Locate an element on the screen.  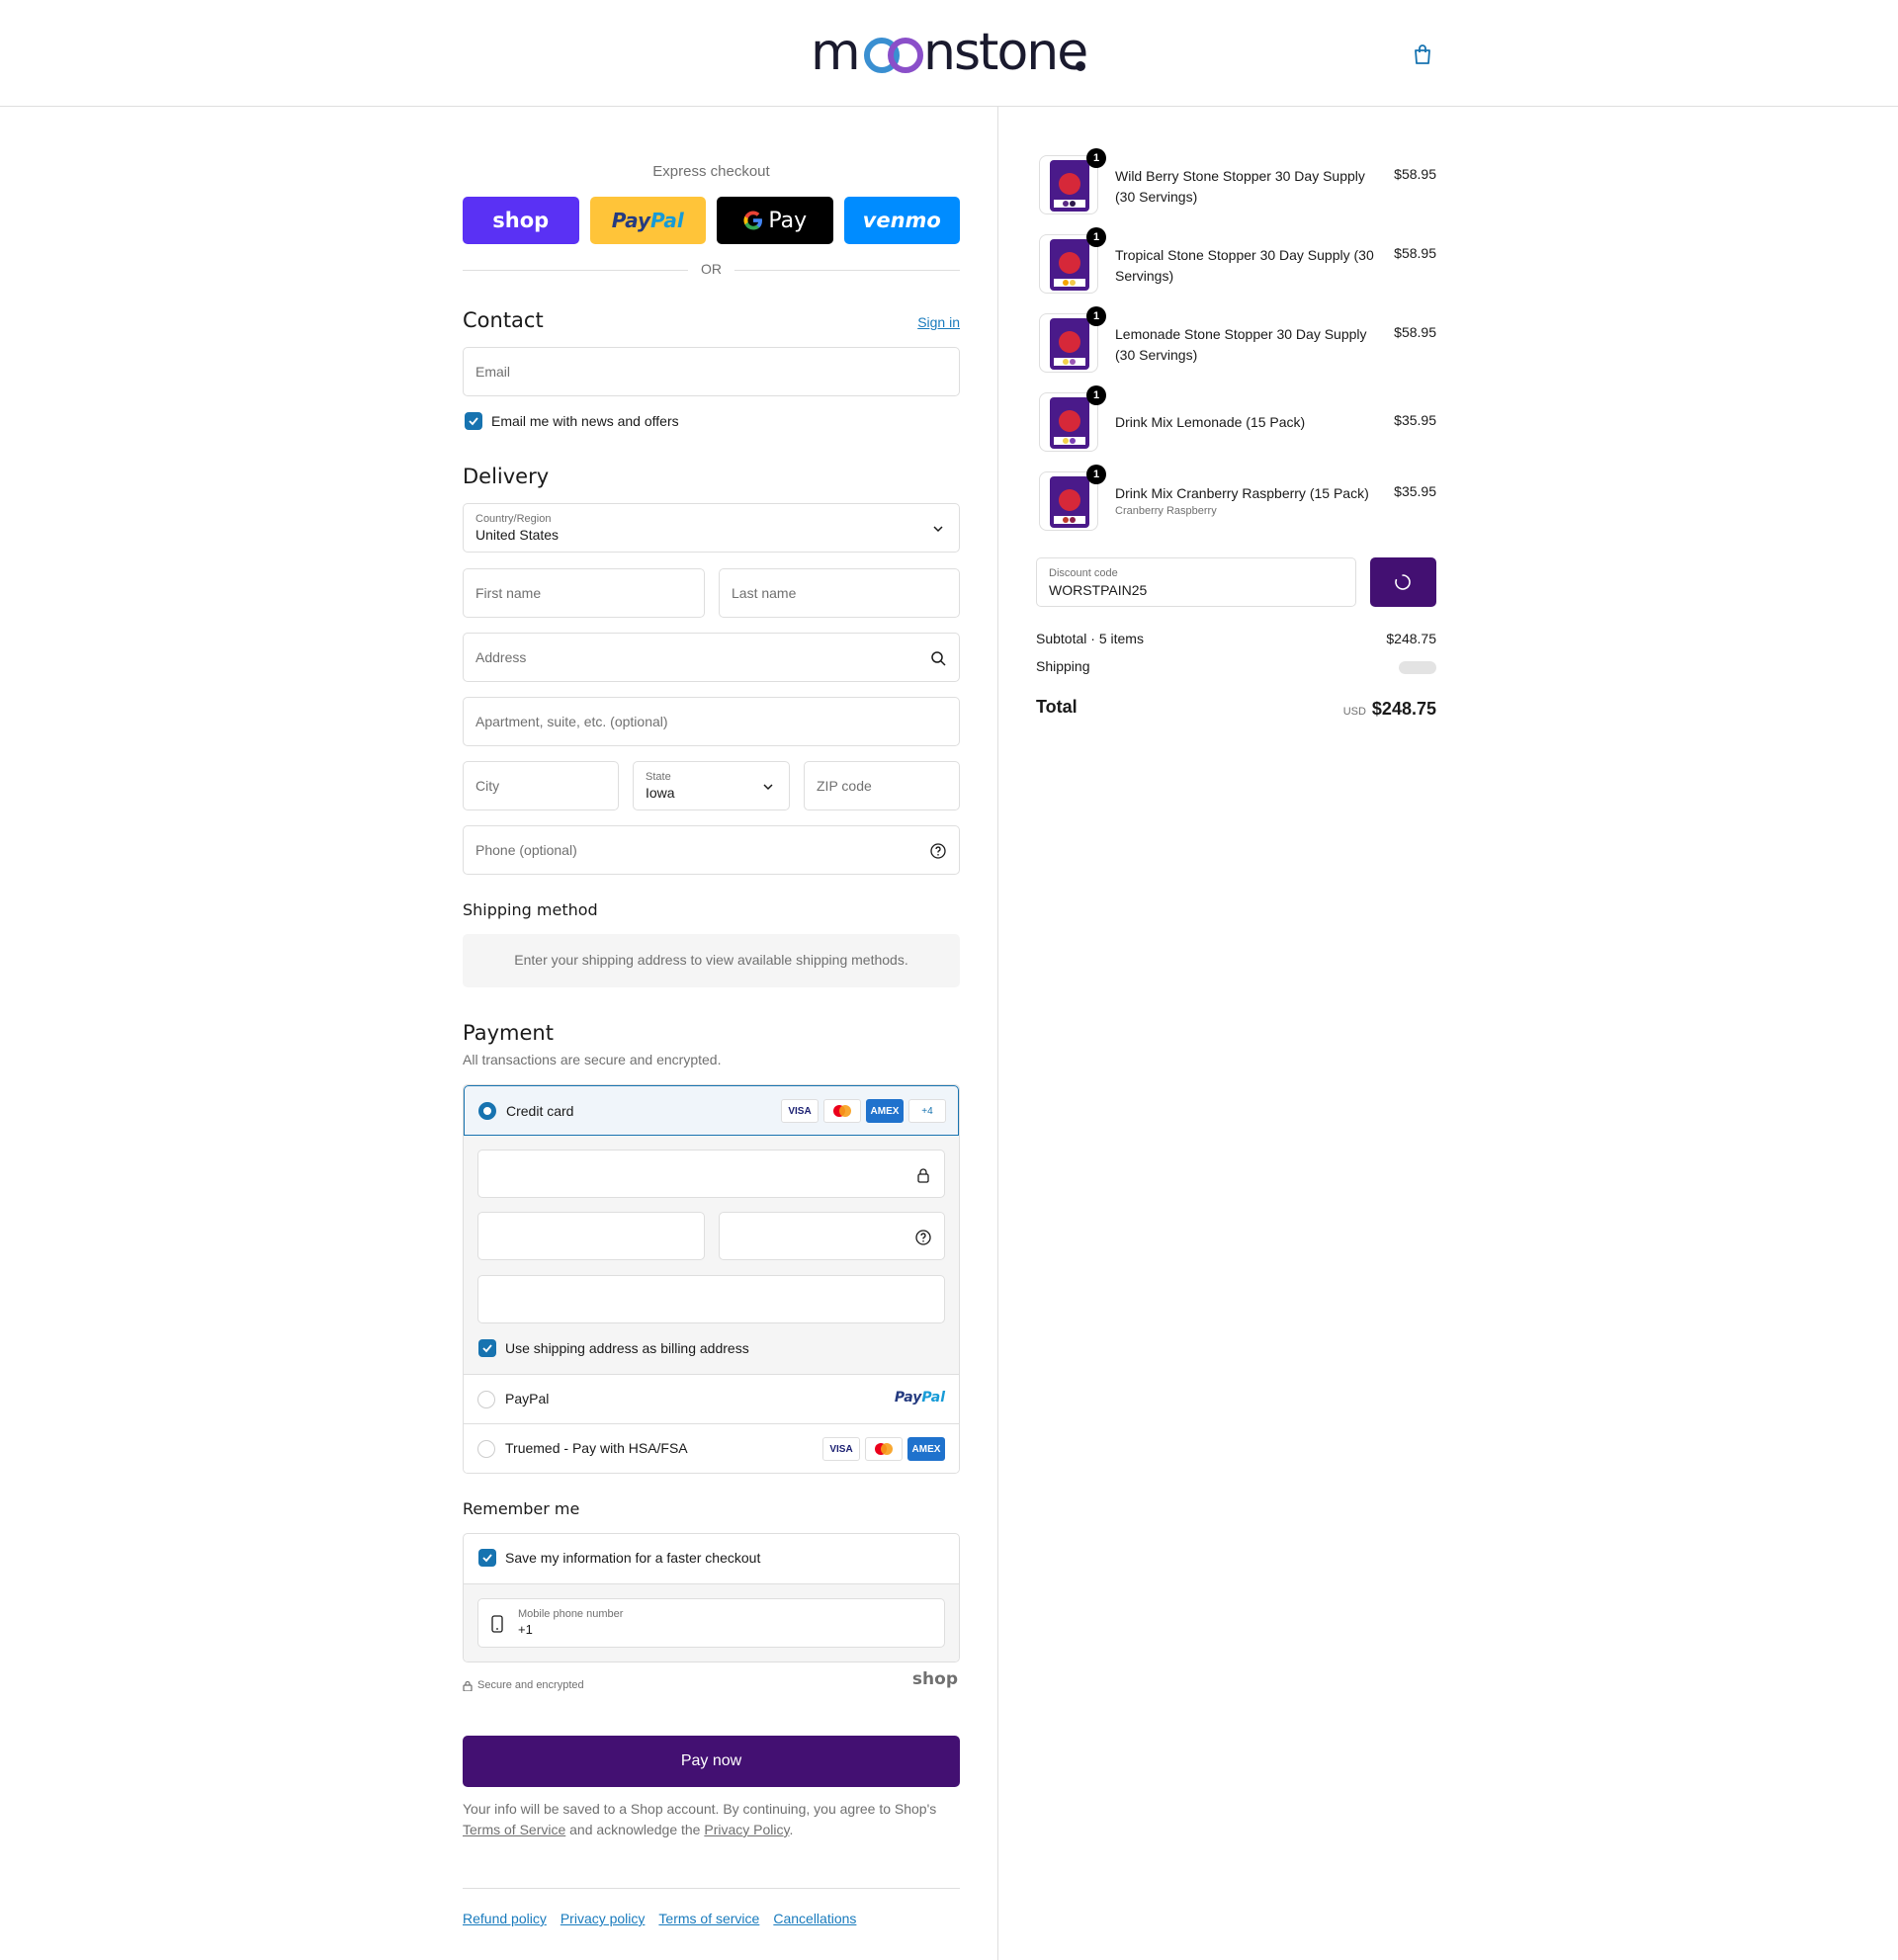
last-name-field: Last name is located at coordinates (839, 593).